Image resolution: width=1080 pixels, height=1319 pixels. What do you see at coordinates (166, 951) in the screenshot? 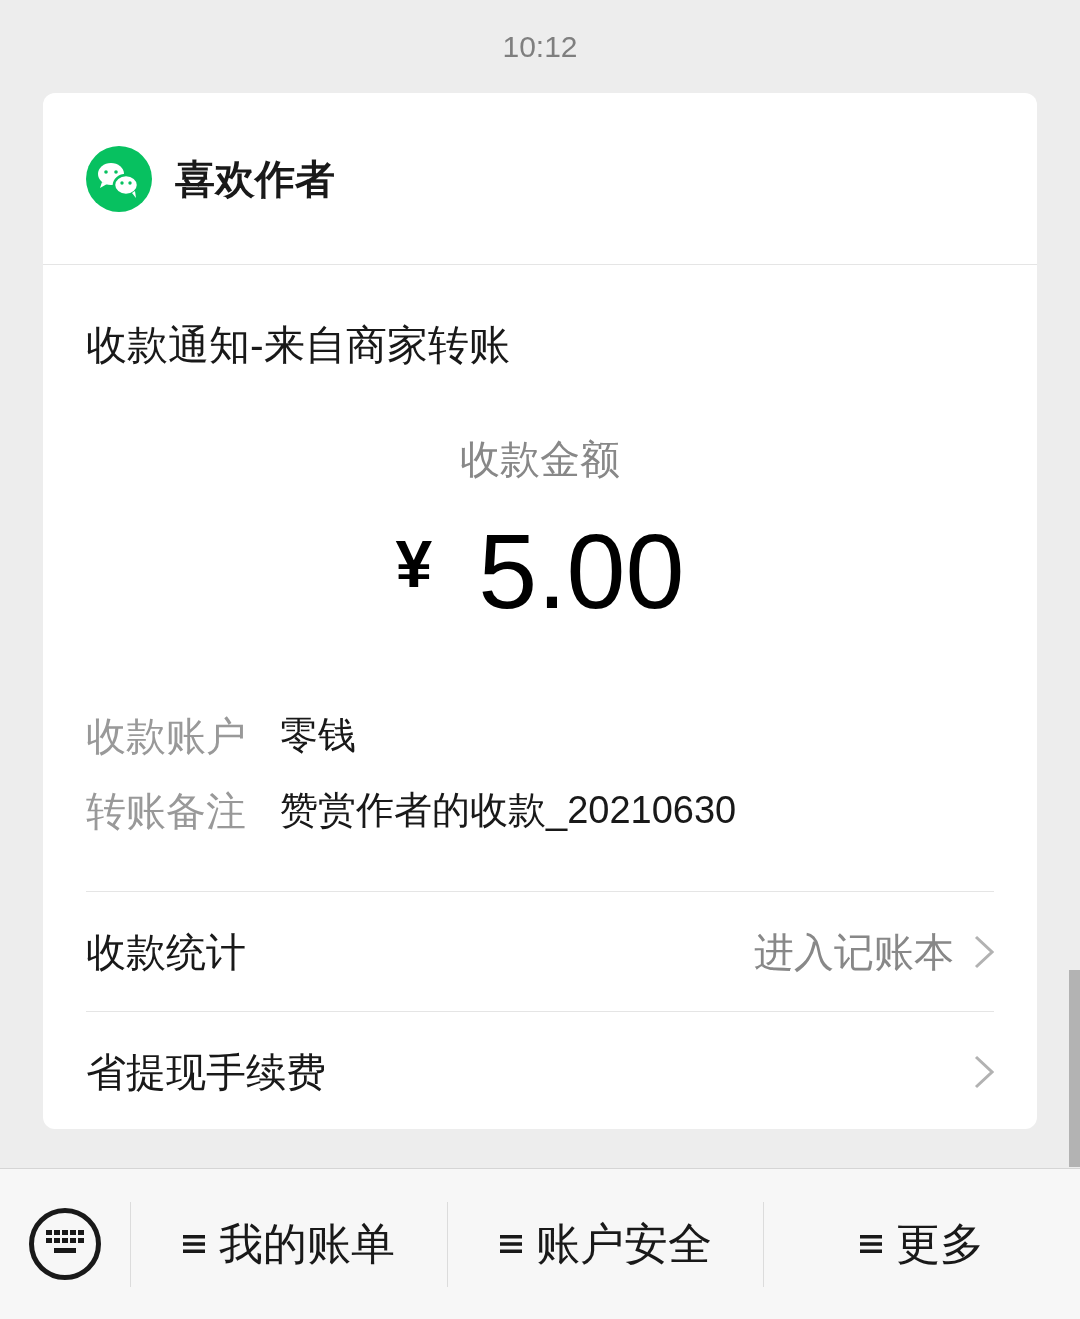
I see `row-label: 收款统计` at bounding box center [166, 951].